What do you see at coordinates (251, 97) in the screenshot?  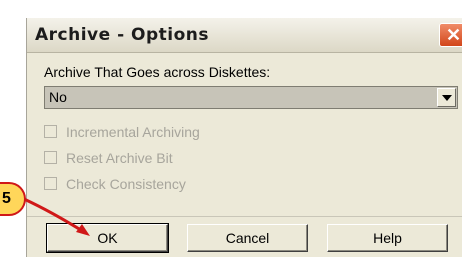 I see `archive-select-dropdown: No` at bounding box center [251, 97].